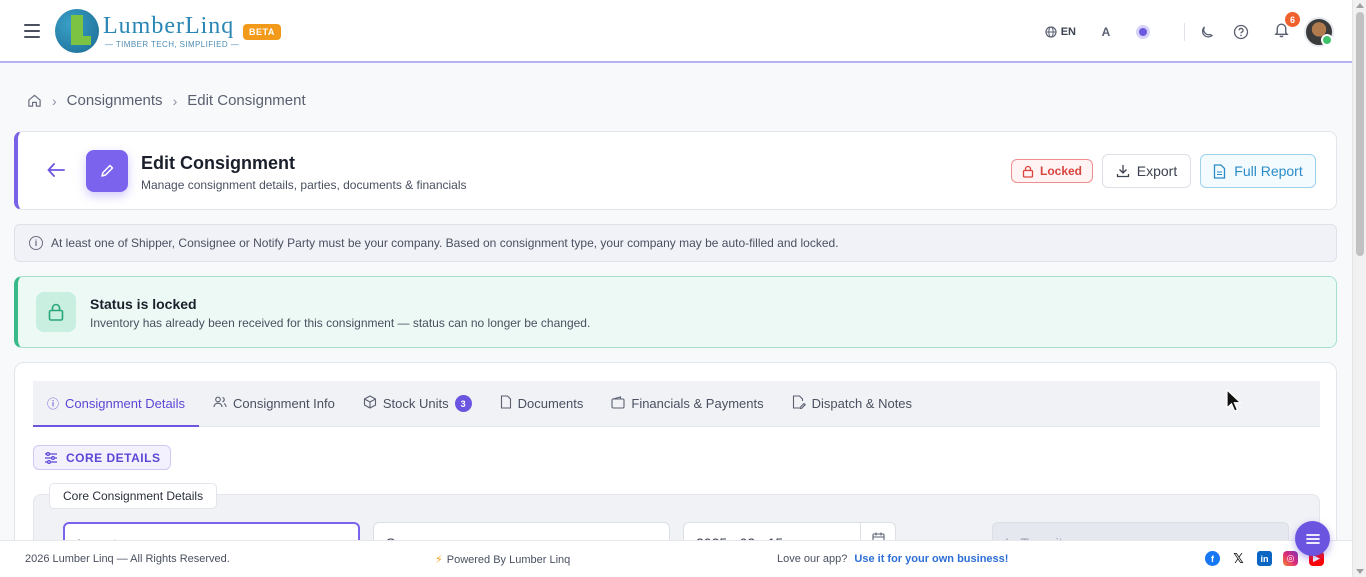 The image size is (1366, 577). I want to click on core-details-pill: CORE DETAILS, so click(102, 457).